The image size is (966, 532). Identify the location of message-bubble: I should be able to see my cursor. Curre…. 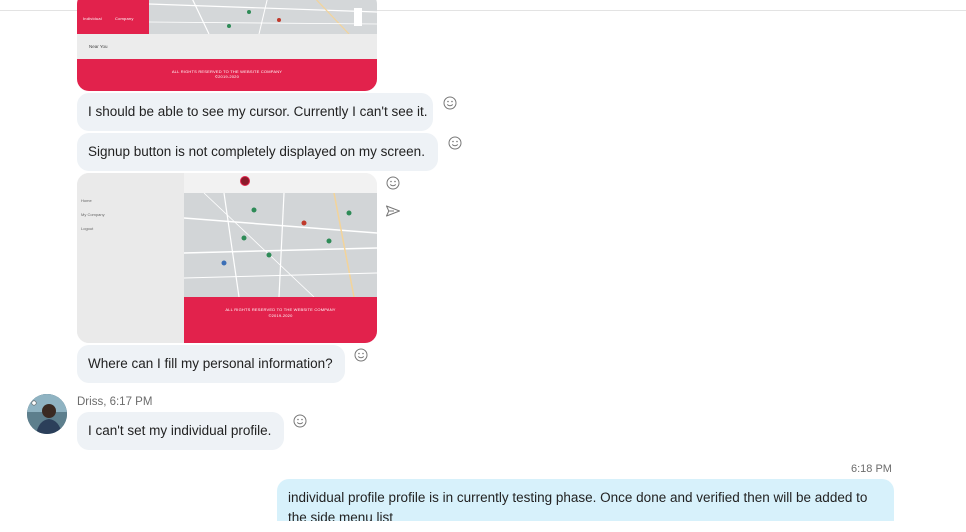
(255, 112).